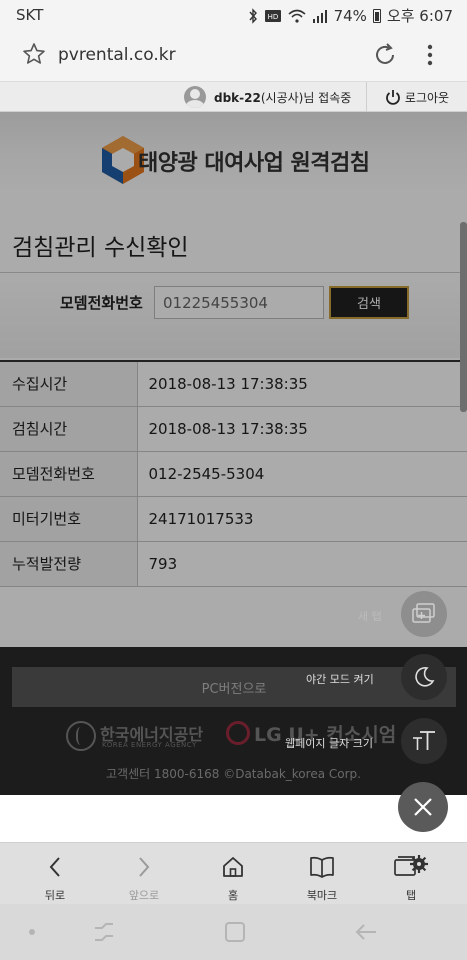  I want to click on new-tab-button, so click(424, 614).